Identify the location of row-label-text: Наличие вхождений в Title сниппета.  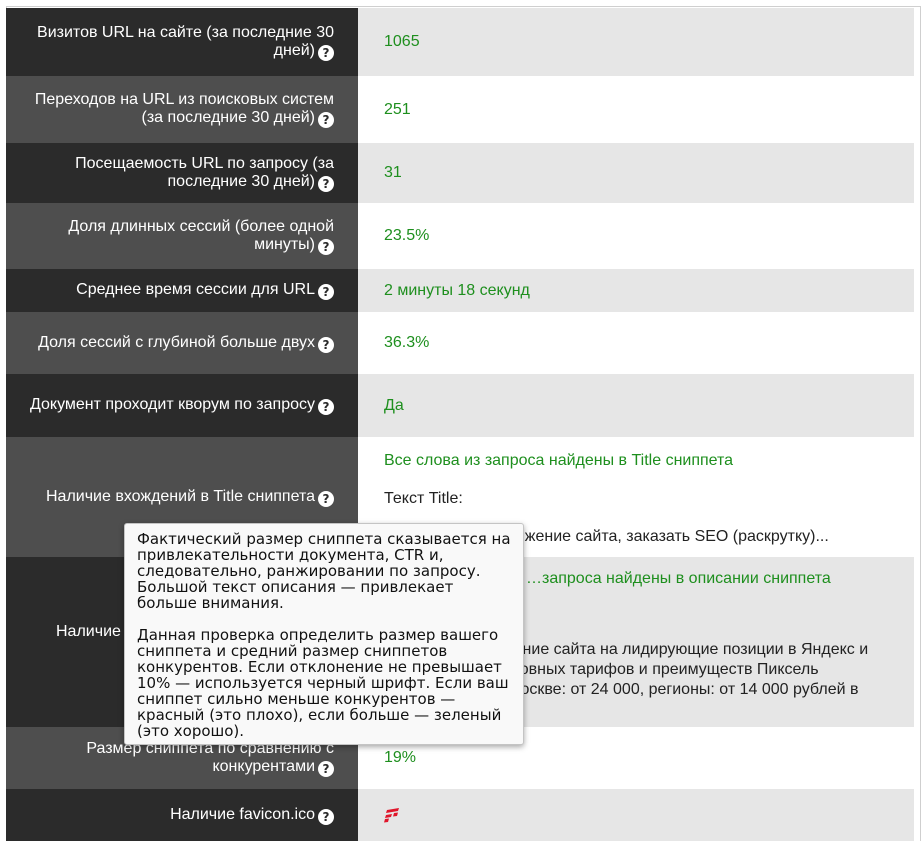
(180, 496).